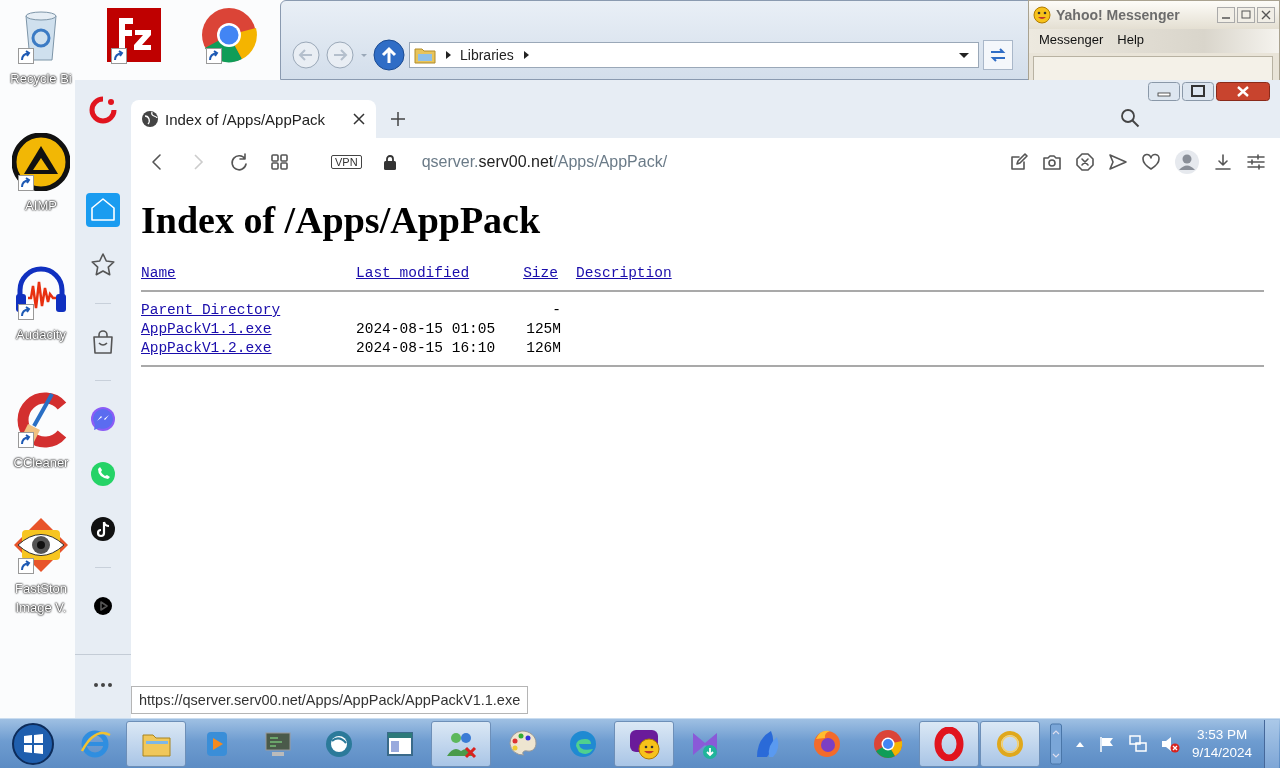 This screenshot has width=1280, height=768. What do you see at coordinates (1056, 743) in the screenshot?
I see `scroll-arrows-icon` at bounding box center [1056, 743].